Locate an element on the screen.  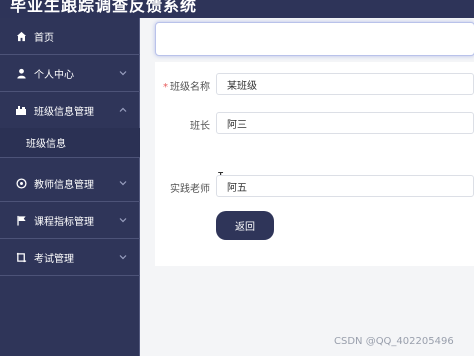
sidebar-item-label: 班级信息管理 is located at coordinates (64, 112).